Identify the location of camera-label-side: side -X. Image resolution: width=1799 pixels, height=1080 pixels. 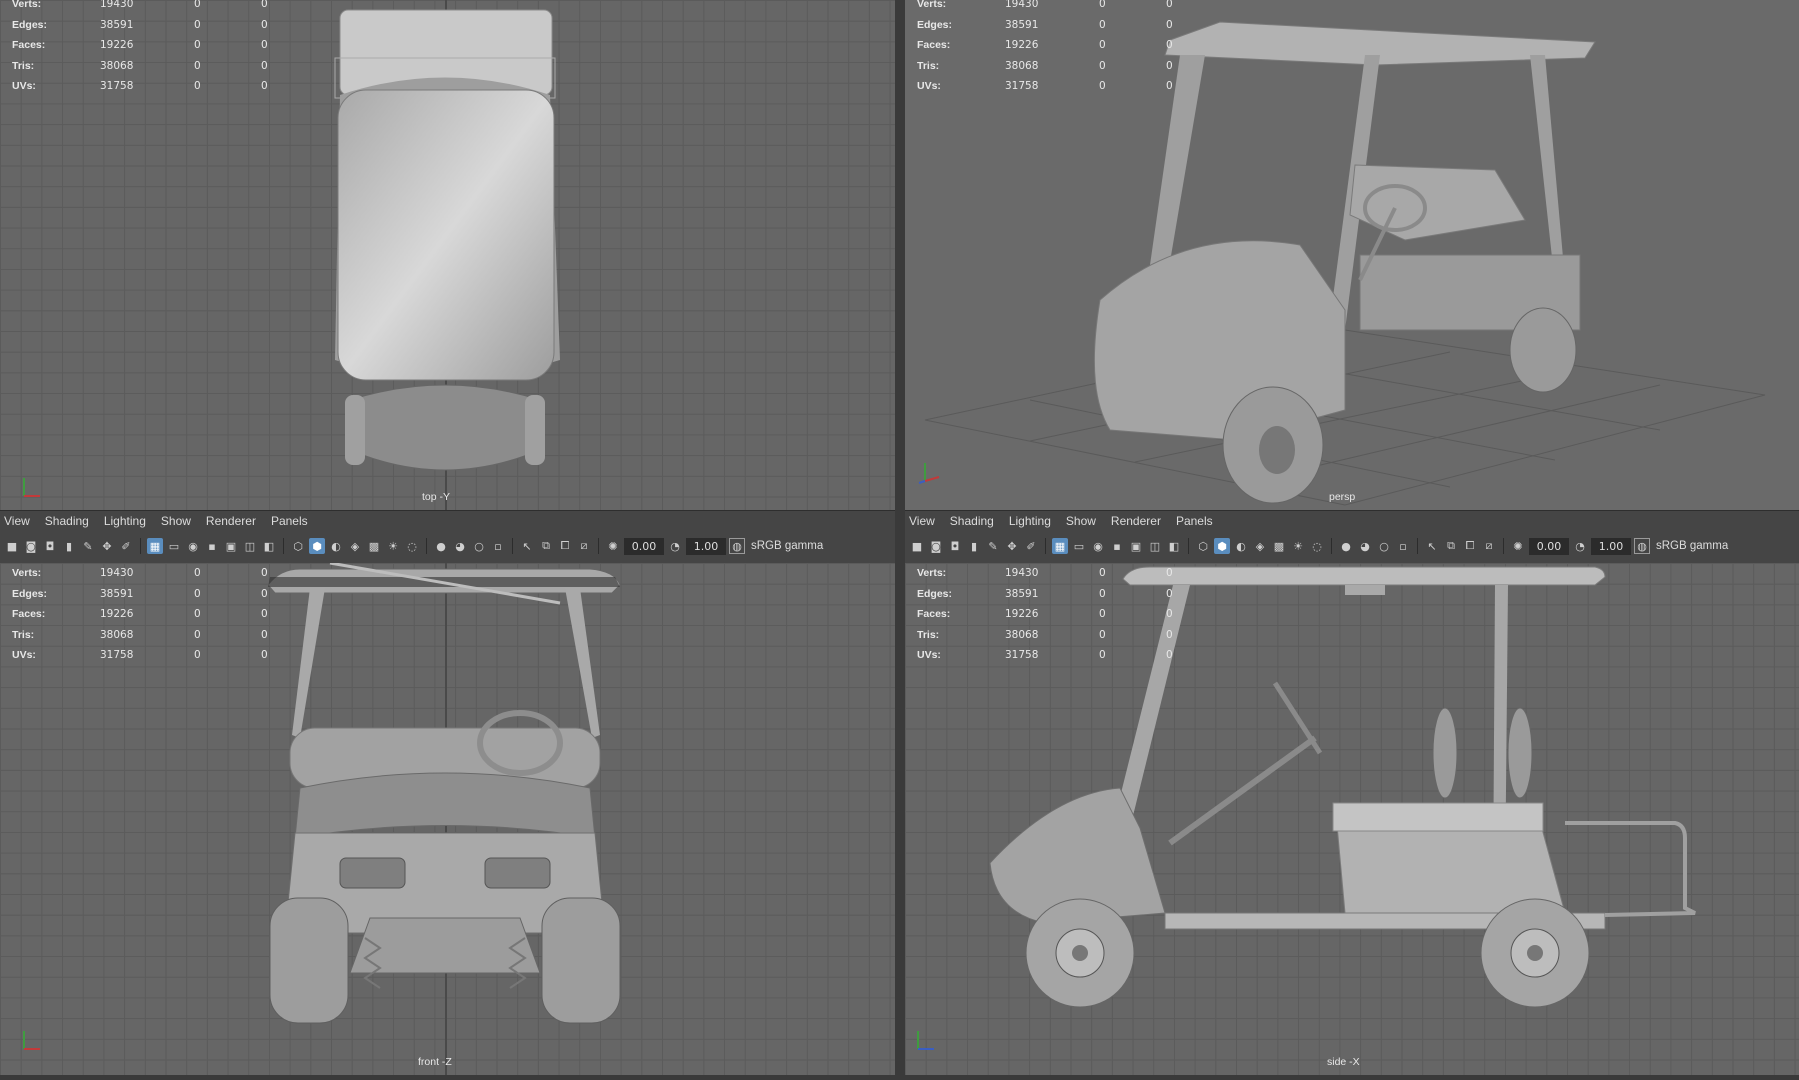
(1343, 1062).